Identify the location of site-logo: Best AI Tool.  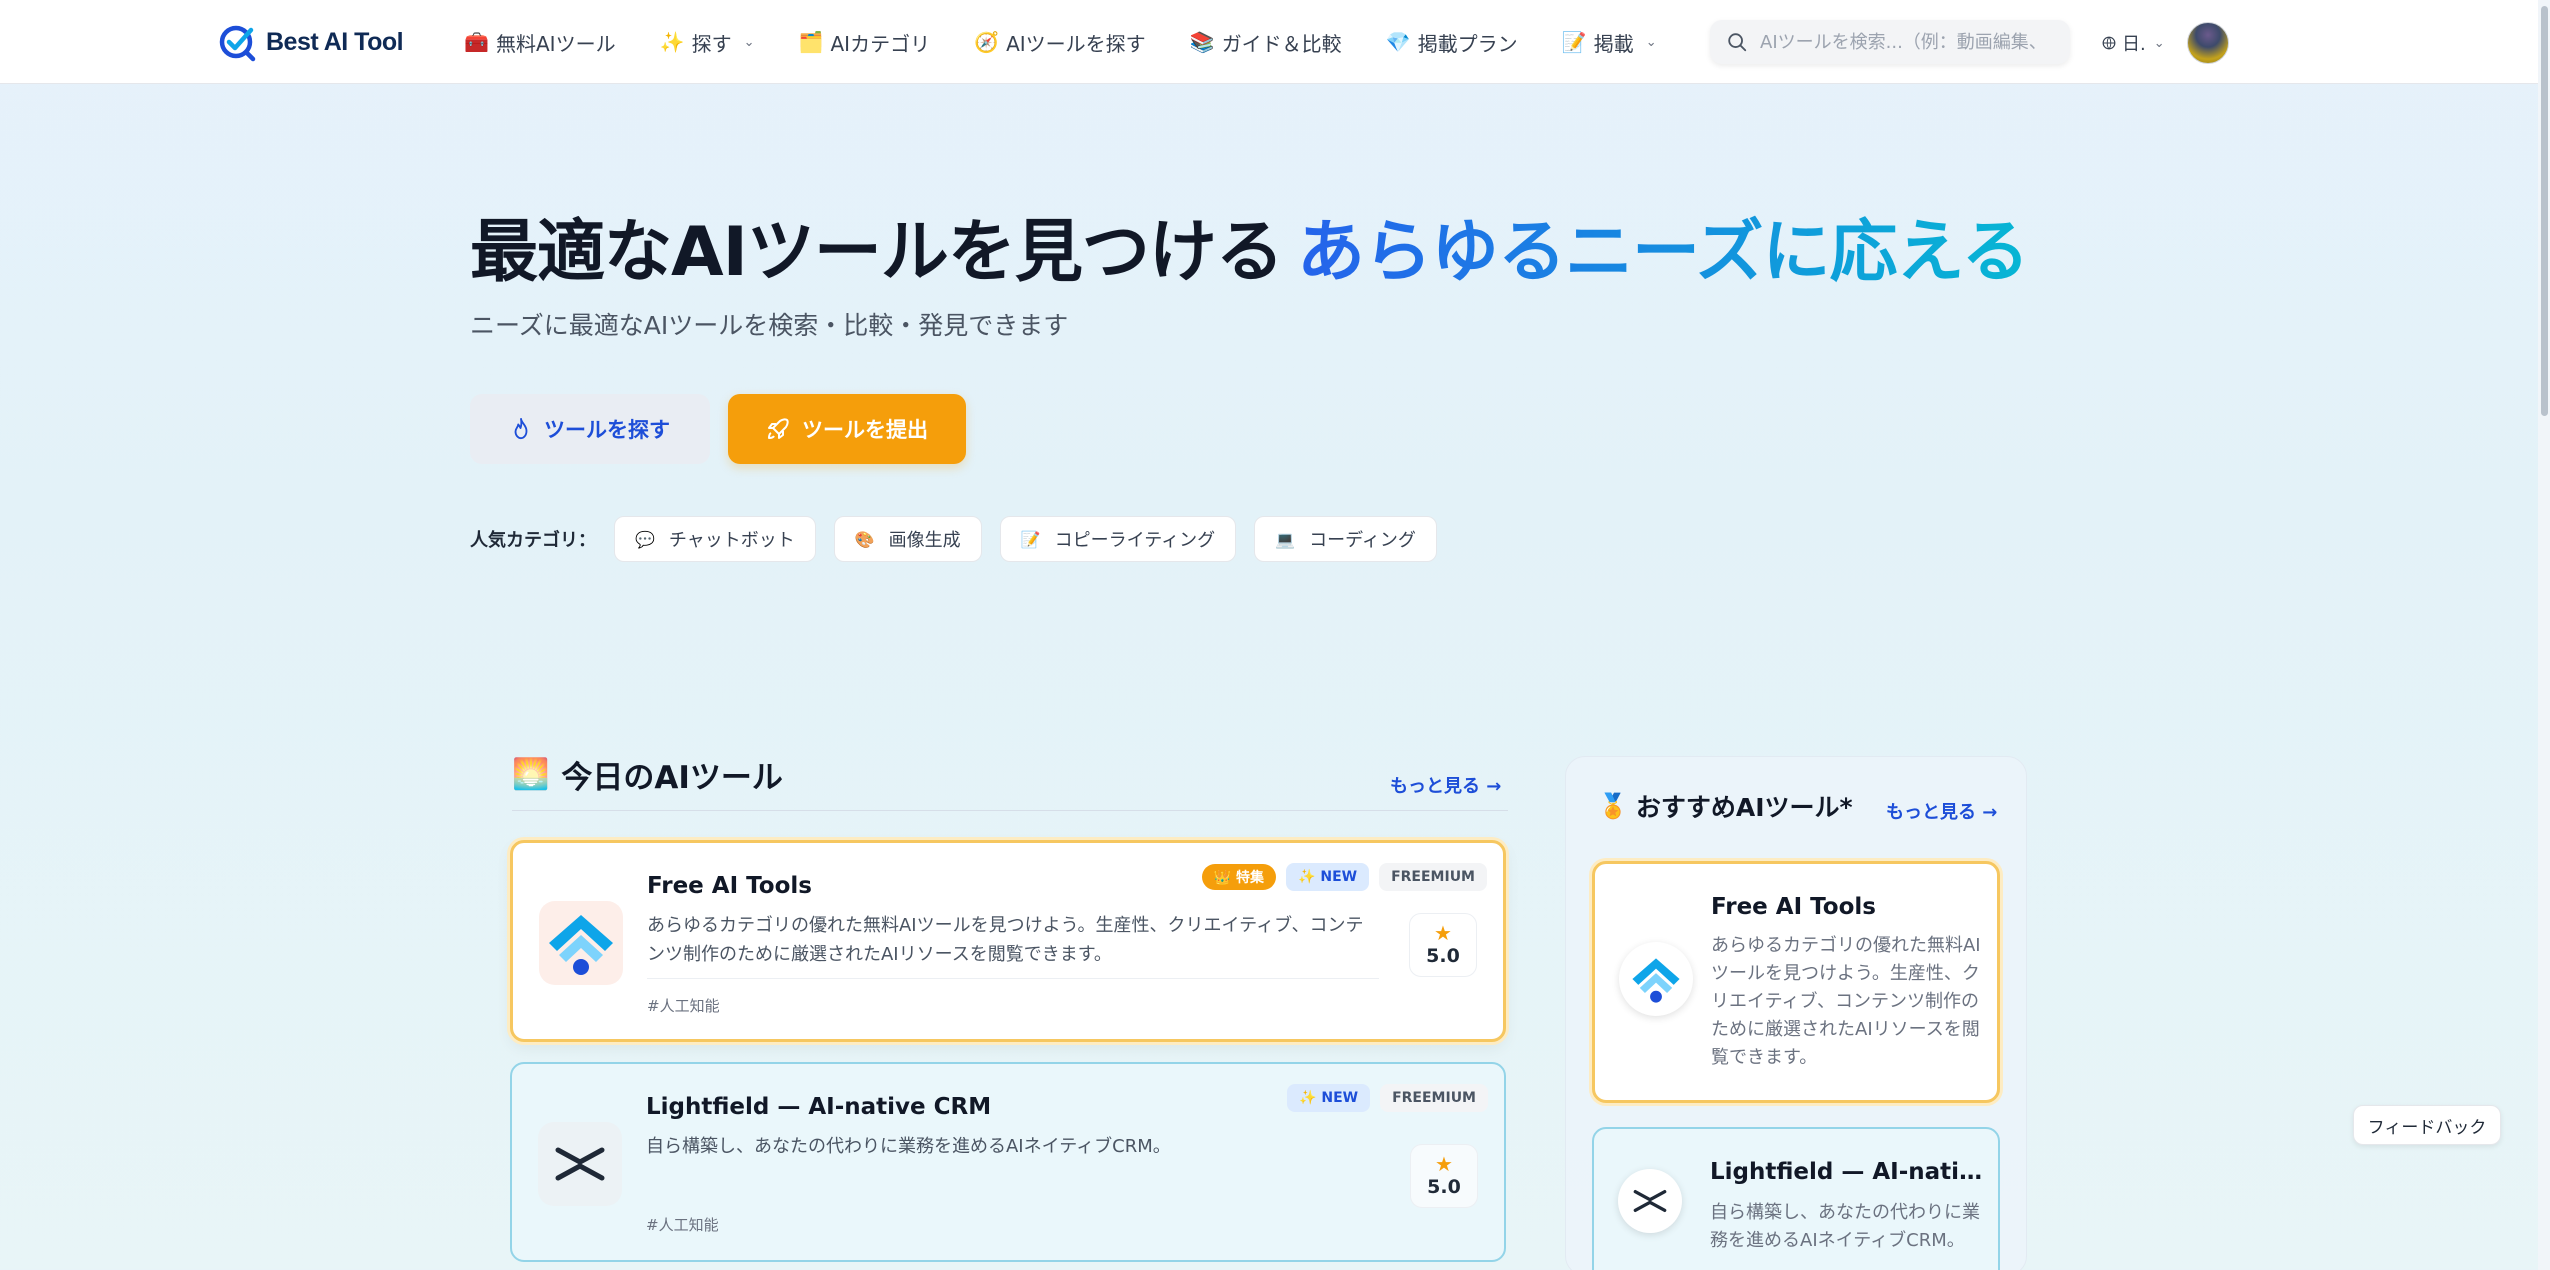
(311, 42).